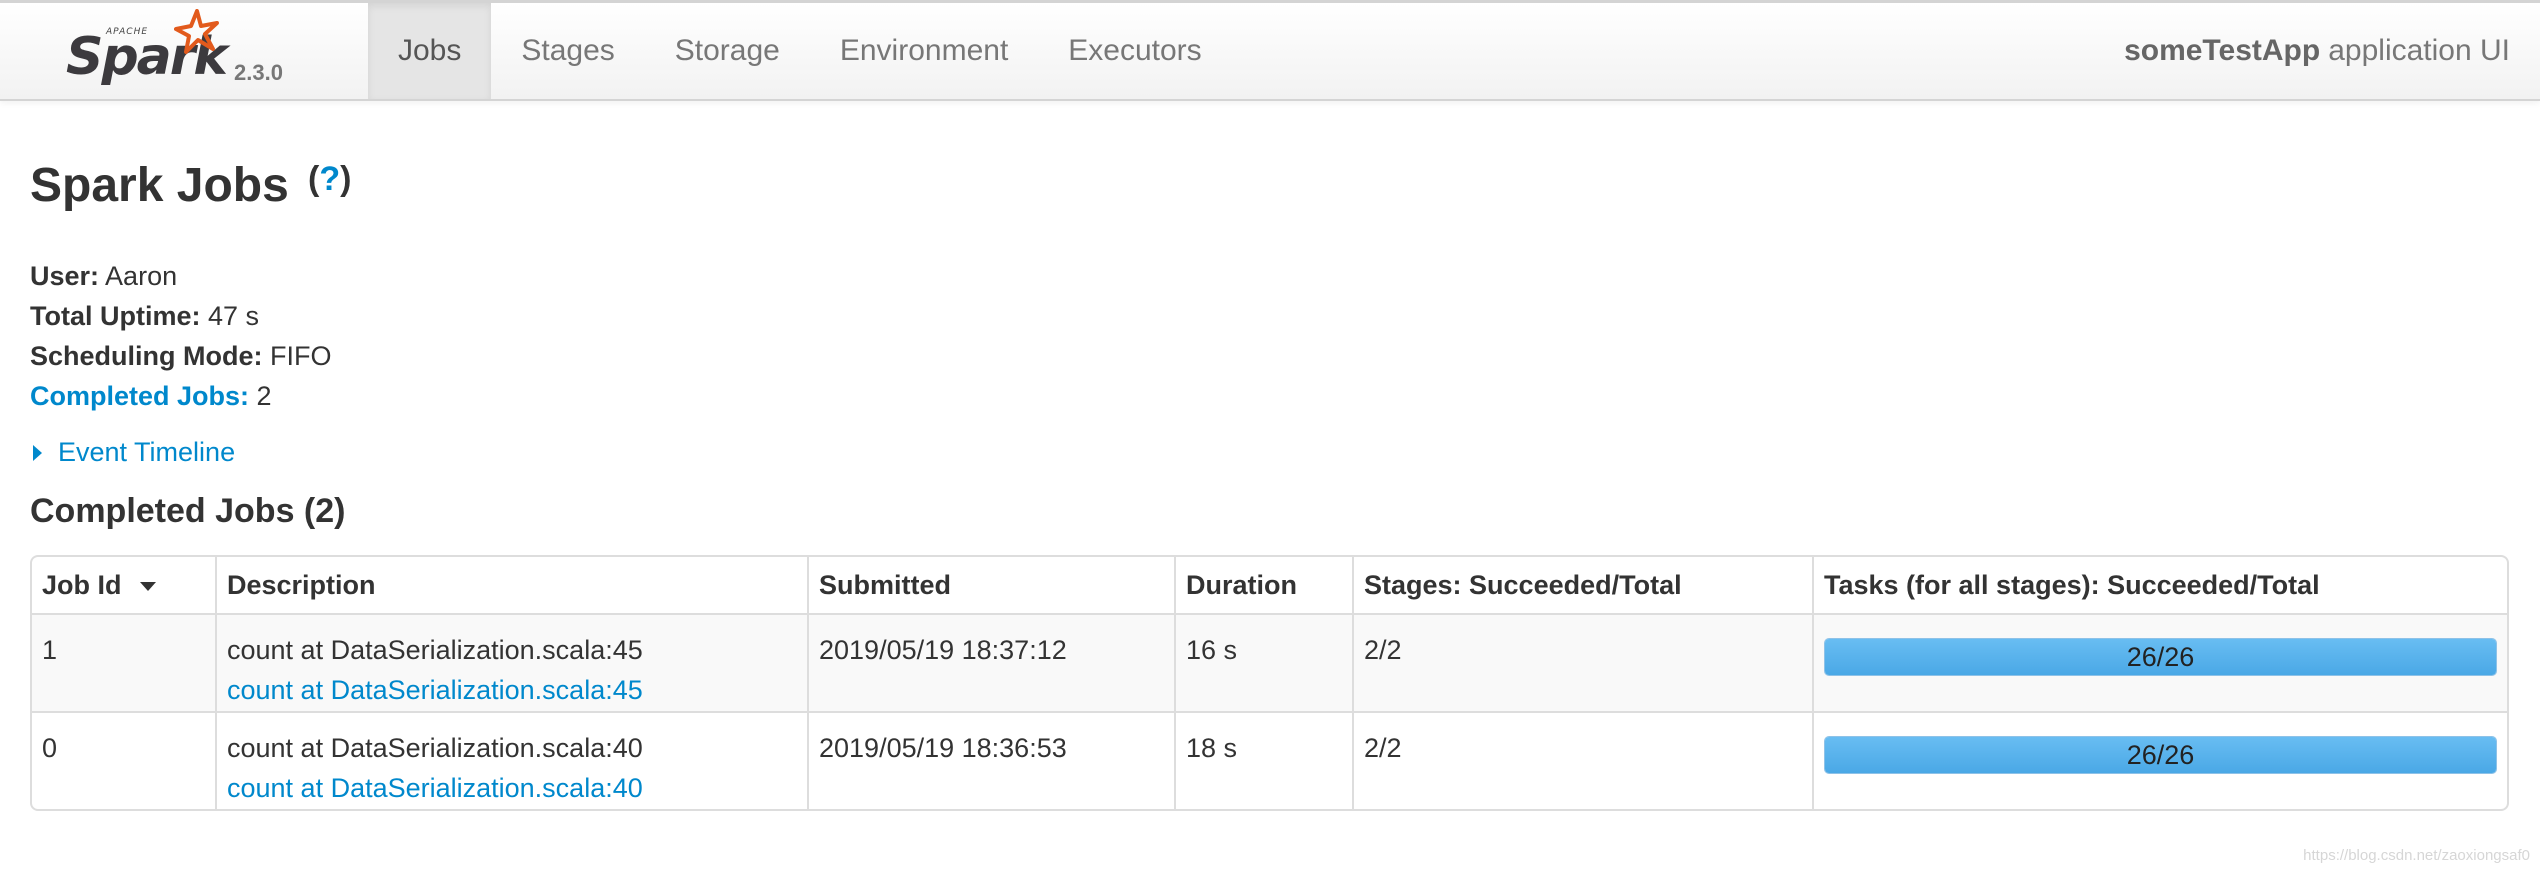  Describe the element at coordinates (1263, 585) in the screenshot. I see `col-header-duration: Duration` at that location.